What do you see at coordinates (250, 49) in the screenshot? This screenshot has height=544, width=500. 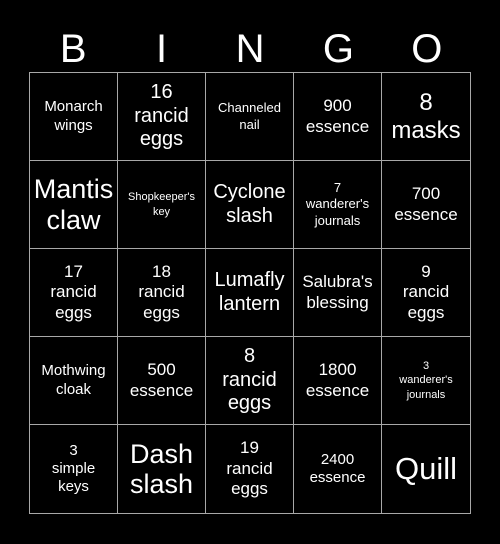 I see `header-letter-n: N` at bounding box center [250, 49].